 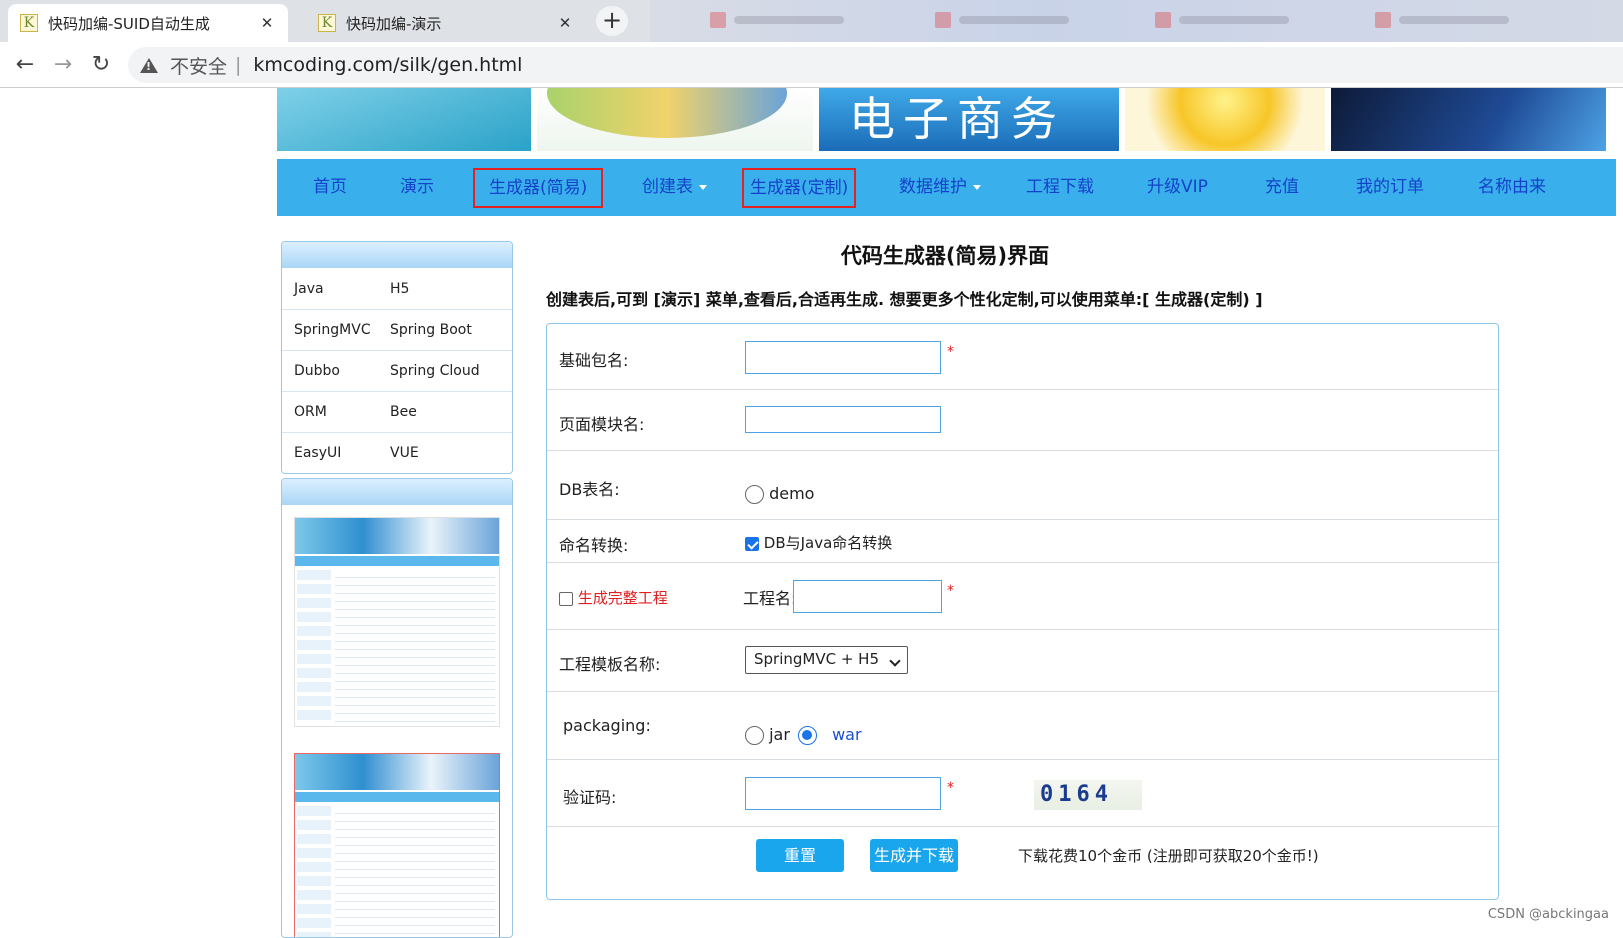 What do you see at coordinates (538, 188) in the screenshot?
I see `nav-generator-simple: 生成器(简易)` at bounding box center [538, 188].